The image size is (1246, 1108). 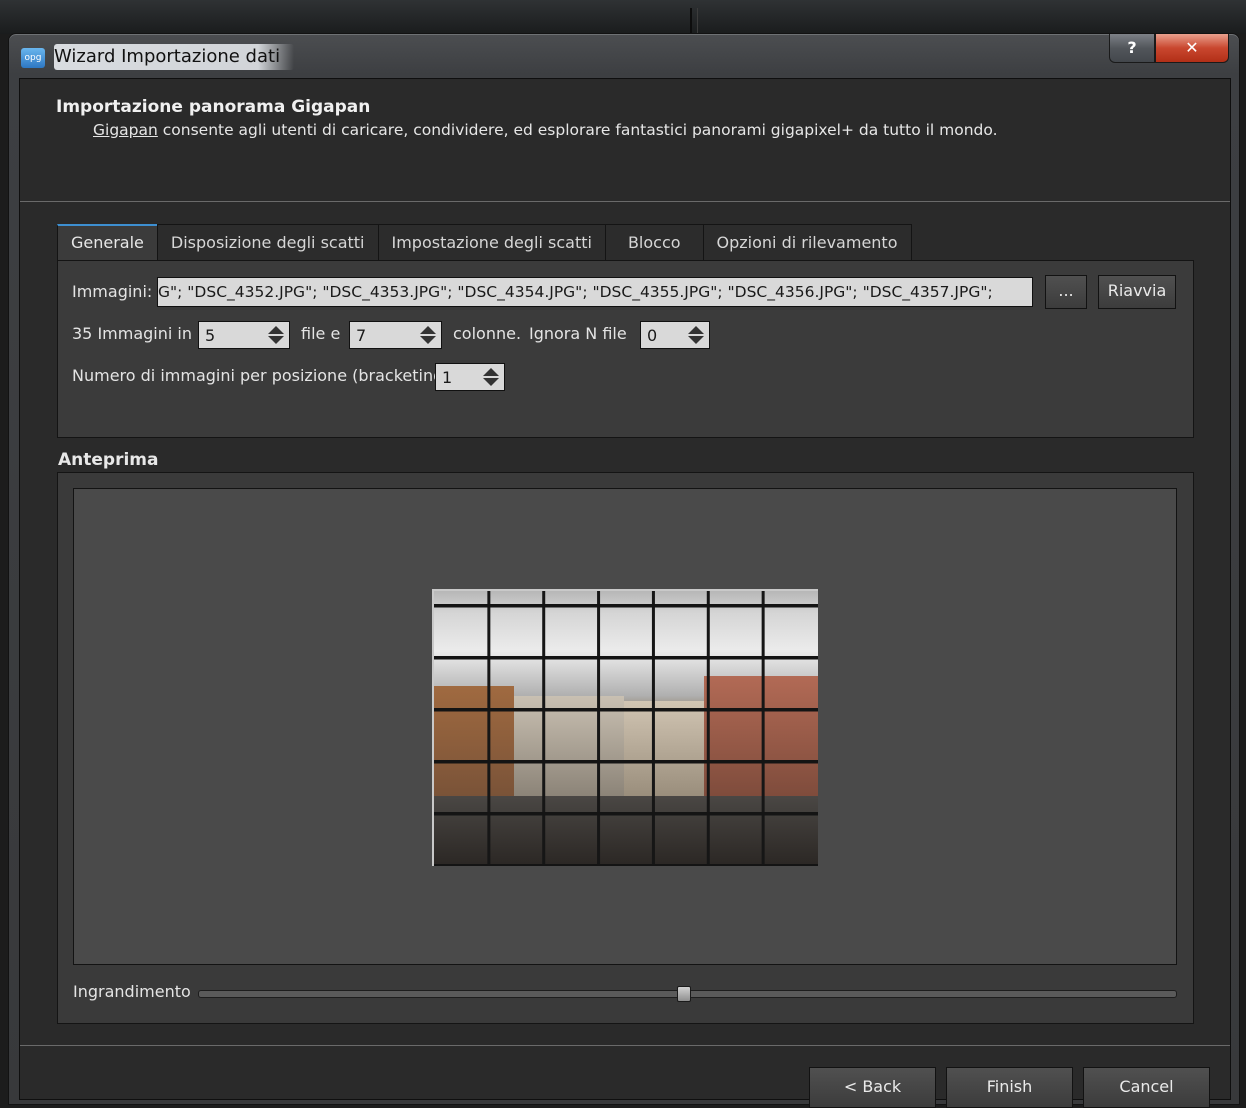 What do you see at coordinates (174, 57) in the screenshot?
I see `window-title: Wizard Importazione dati` at bounding box center [174, 57].